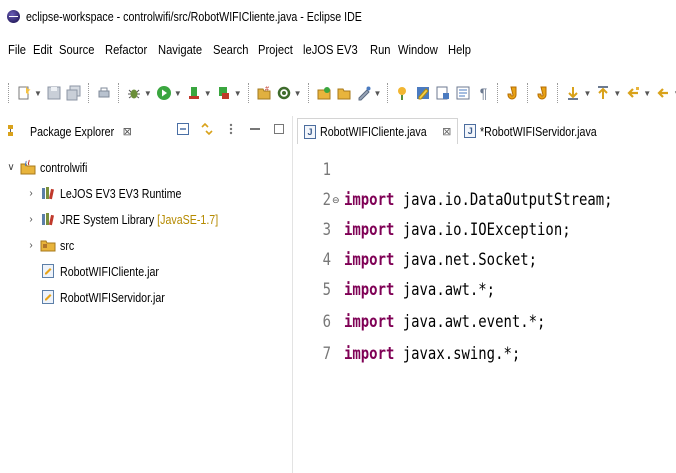 Image resolution: width=676 pixels, height=473 pixels. I want to click on tree-item-jre: › JRE System Library [JavaSE-1.7], so click(146, 219).